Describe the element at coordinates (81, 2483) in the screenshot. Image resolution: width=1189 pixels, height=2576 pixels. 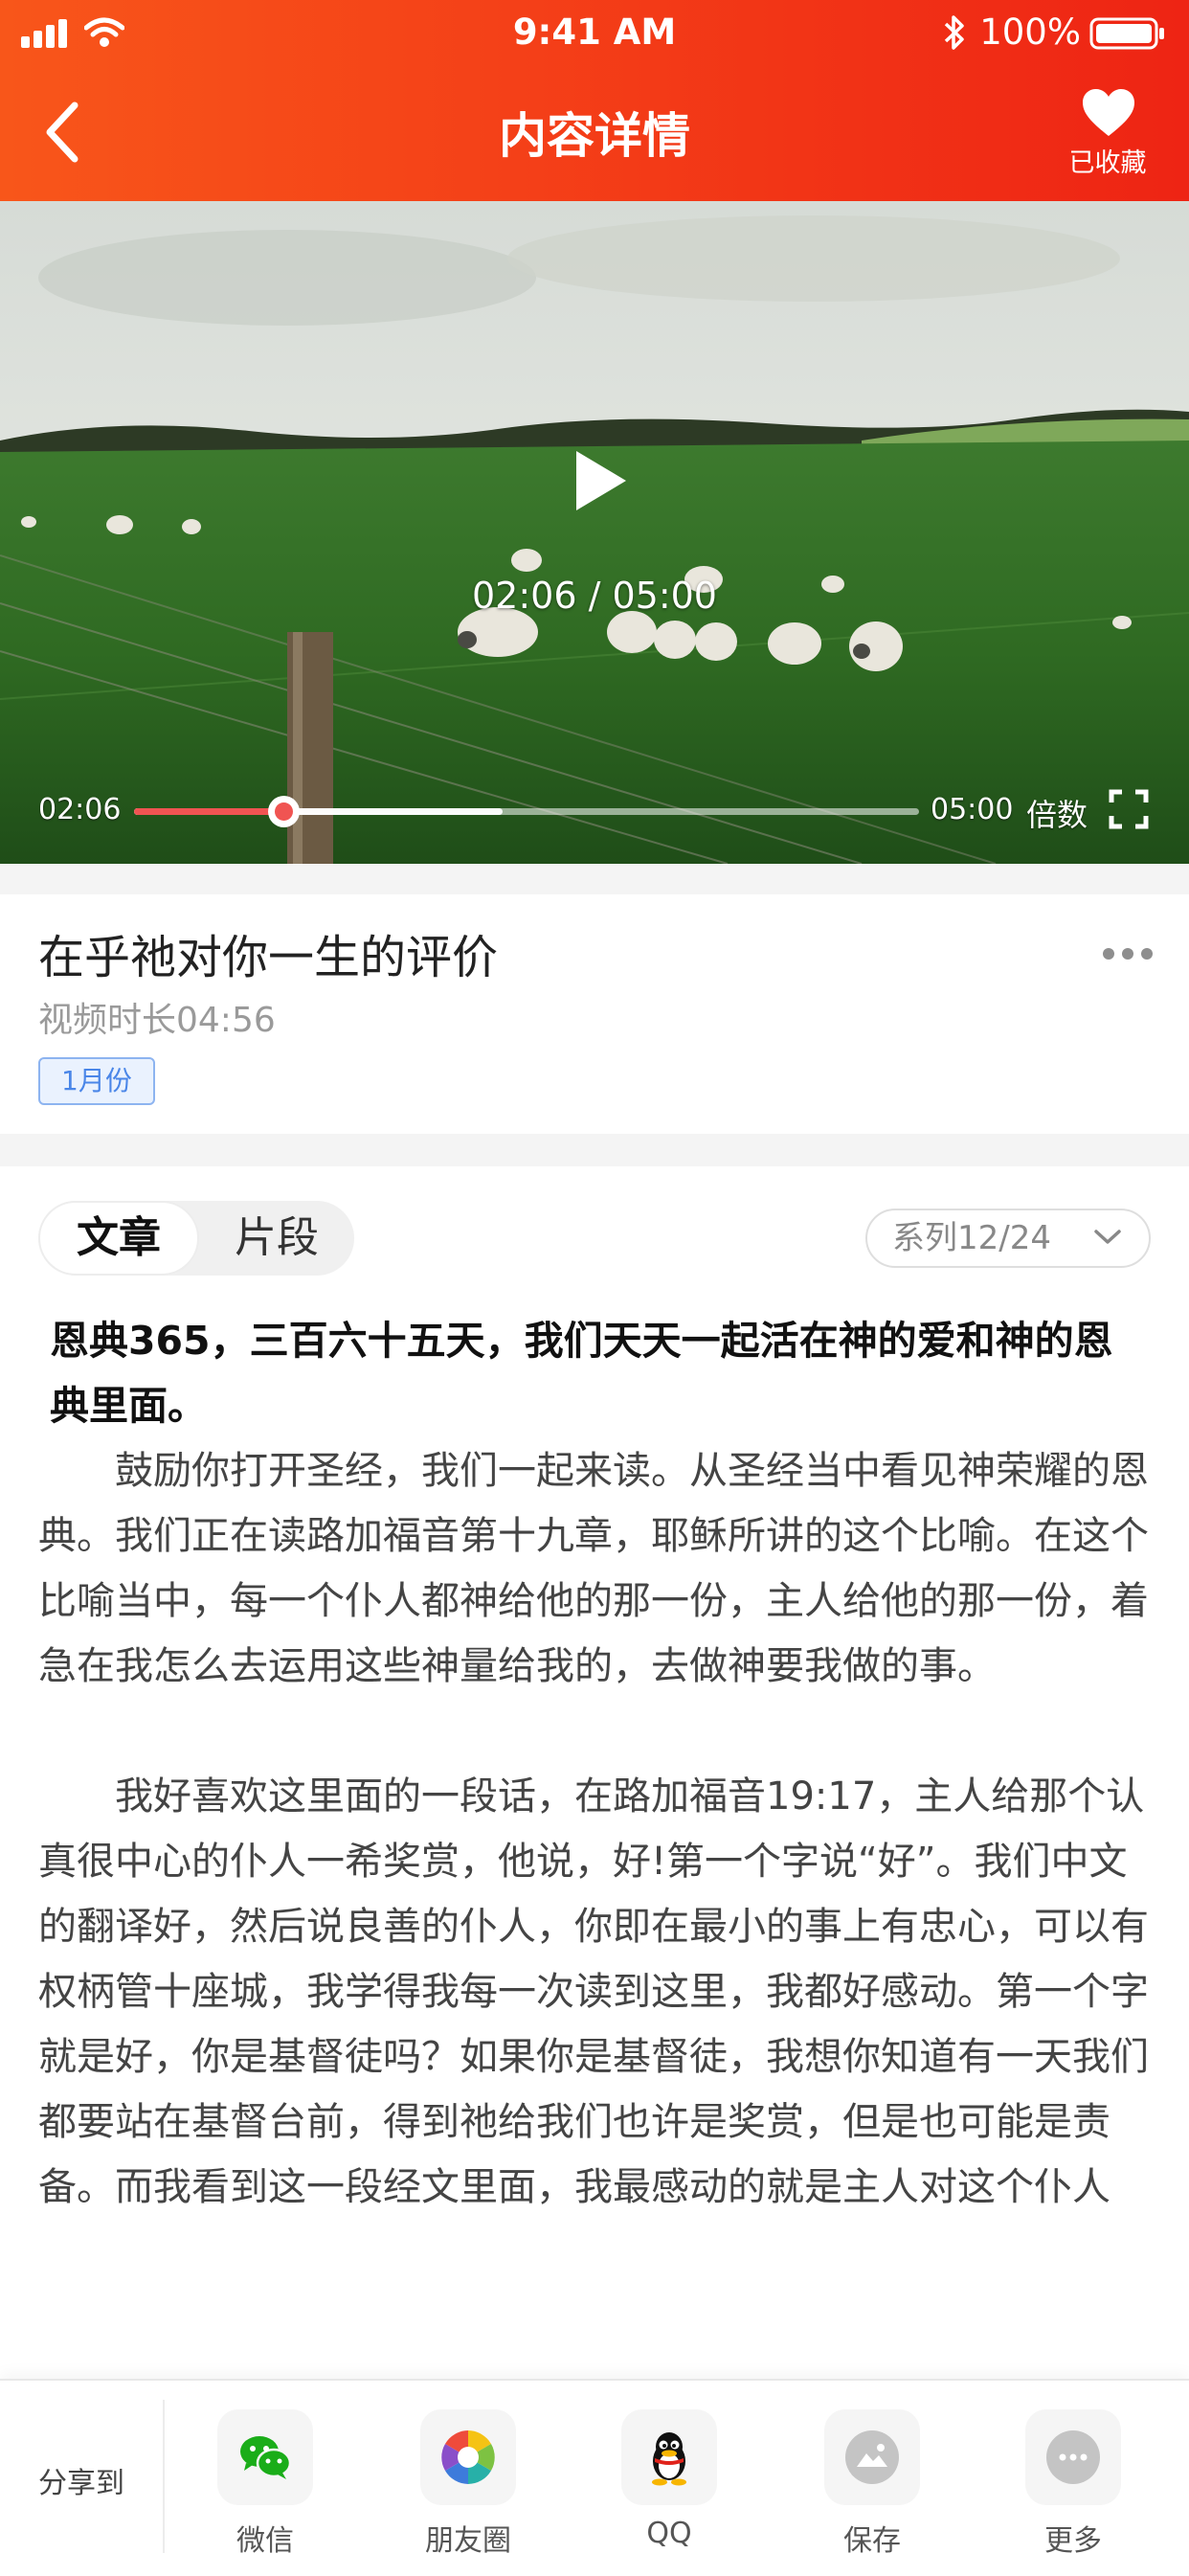
I see `share-label: 分享到` at that location.